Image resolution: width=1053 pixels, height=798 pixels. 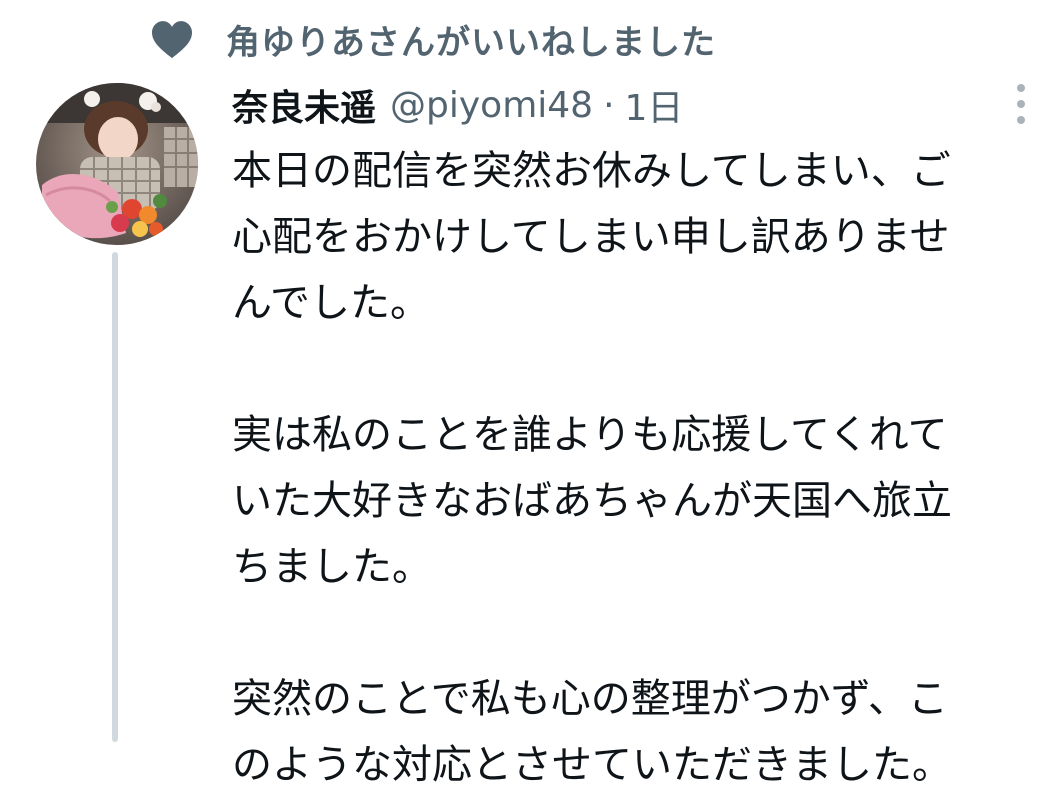 What do you see at coordinates (471, 39) in the screenshot?
I see `social-context-text: 角ゆりあさんがいいねしました` at bounding box center [471, 39].